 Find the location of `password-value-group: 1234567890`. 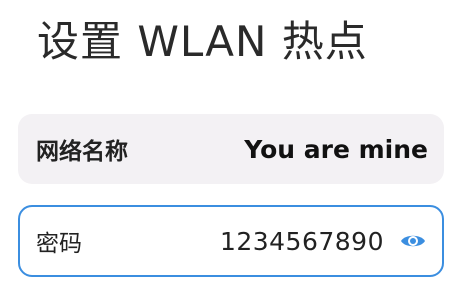

password-value-group: 1234567890 is located at coordinates (324, 241).